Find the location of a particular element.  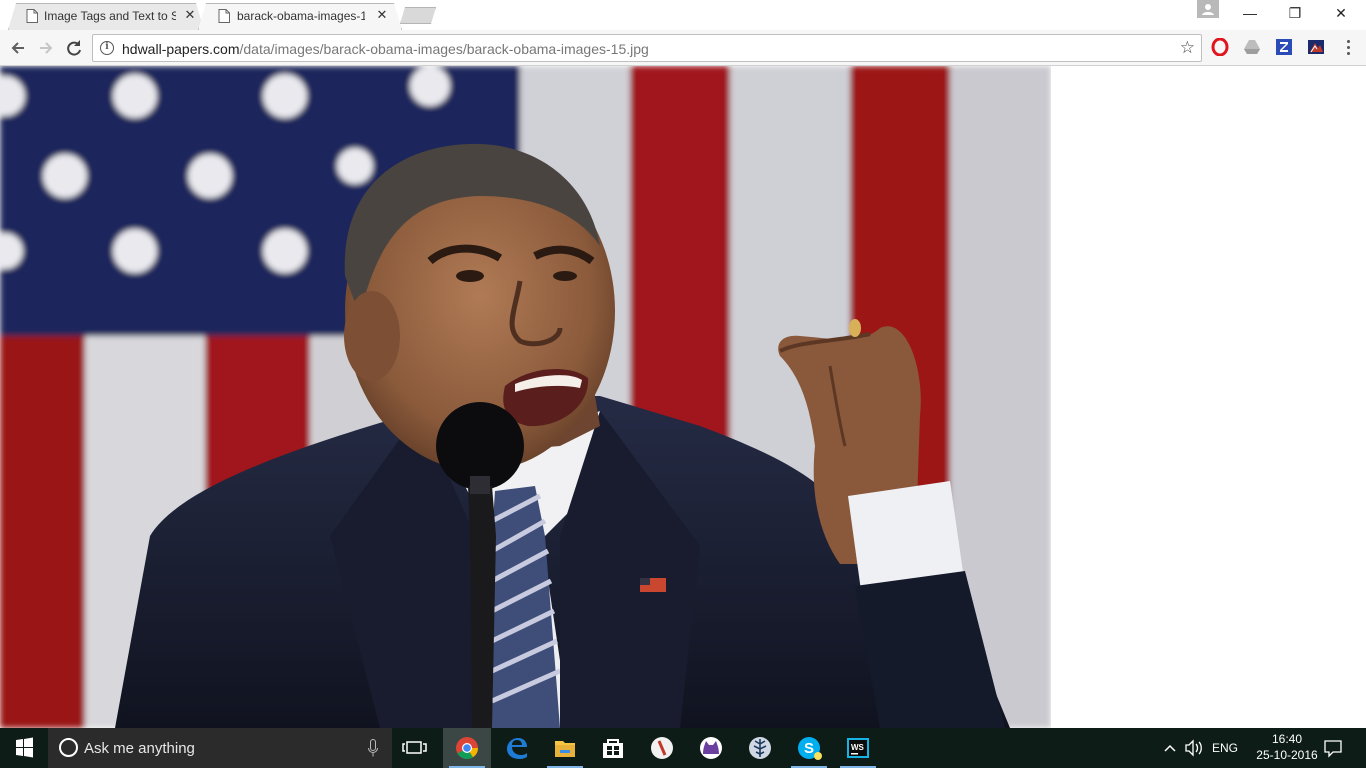

ring is located at coordinates (855, 328).